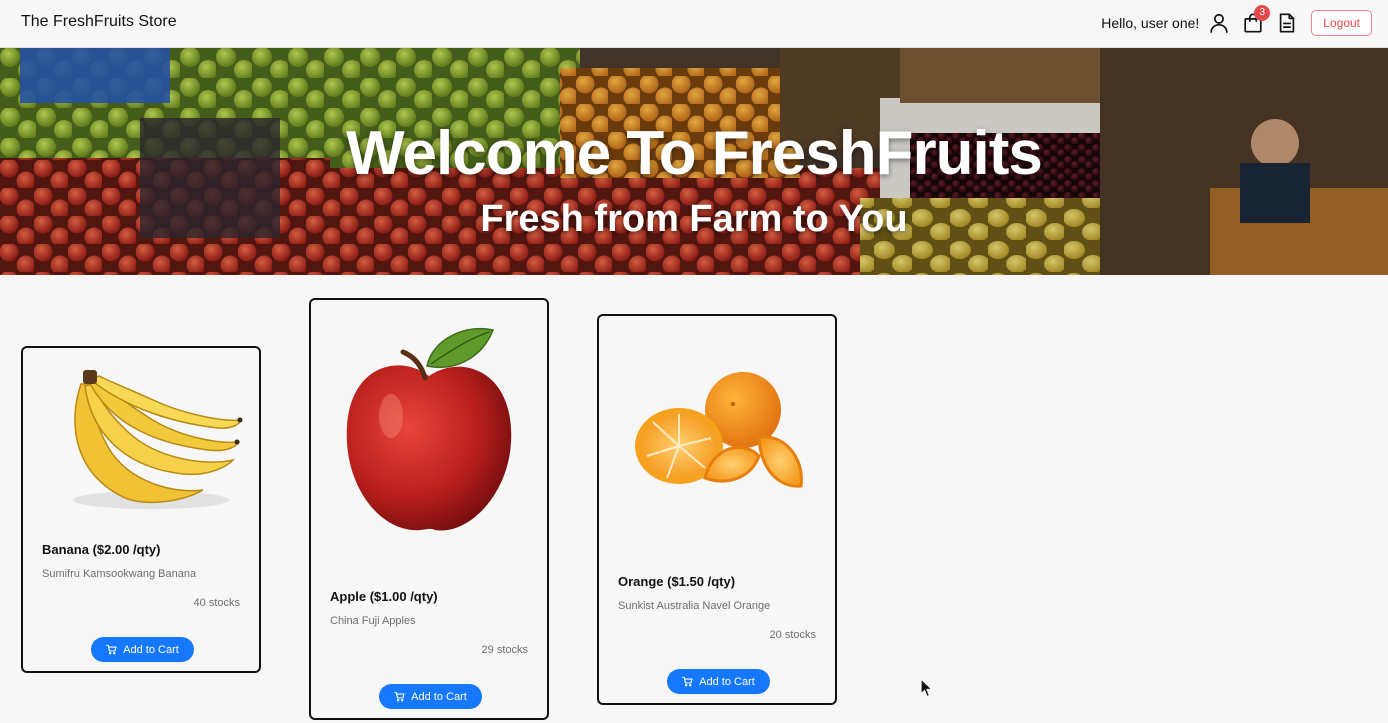 The image size is (1388, 723). Describe the element at coordinates (216, 603) in the screenshot. I see `product-stock: 40 stocks` at that location.